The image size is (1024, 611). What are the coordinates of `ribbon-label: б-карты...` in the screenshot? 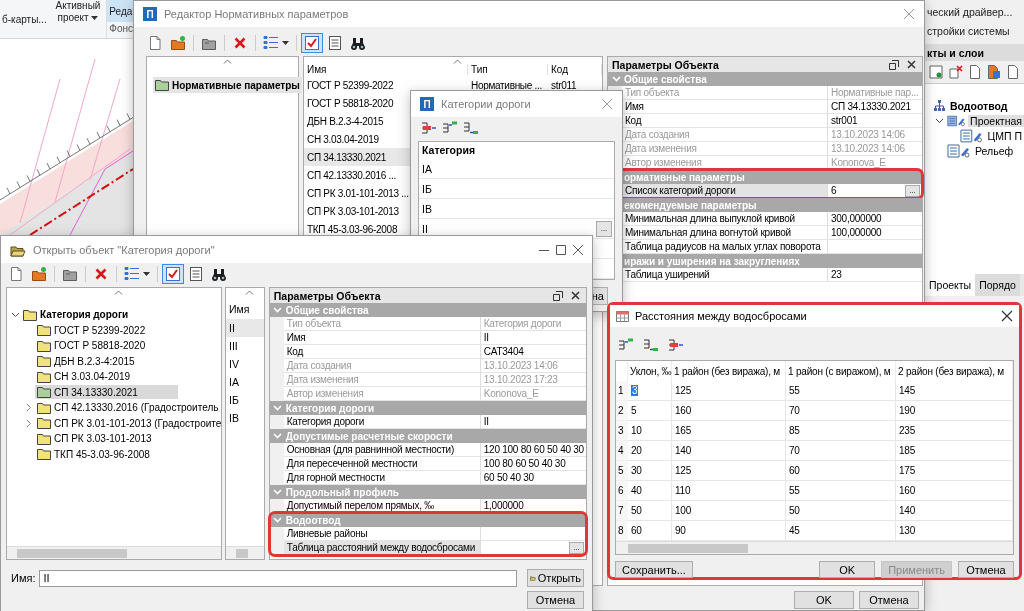 It's located at (26, 19).